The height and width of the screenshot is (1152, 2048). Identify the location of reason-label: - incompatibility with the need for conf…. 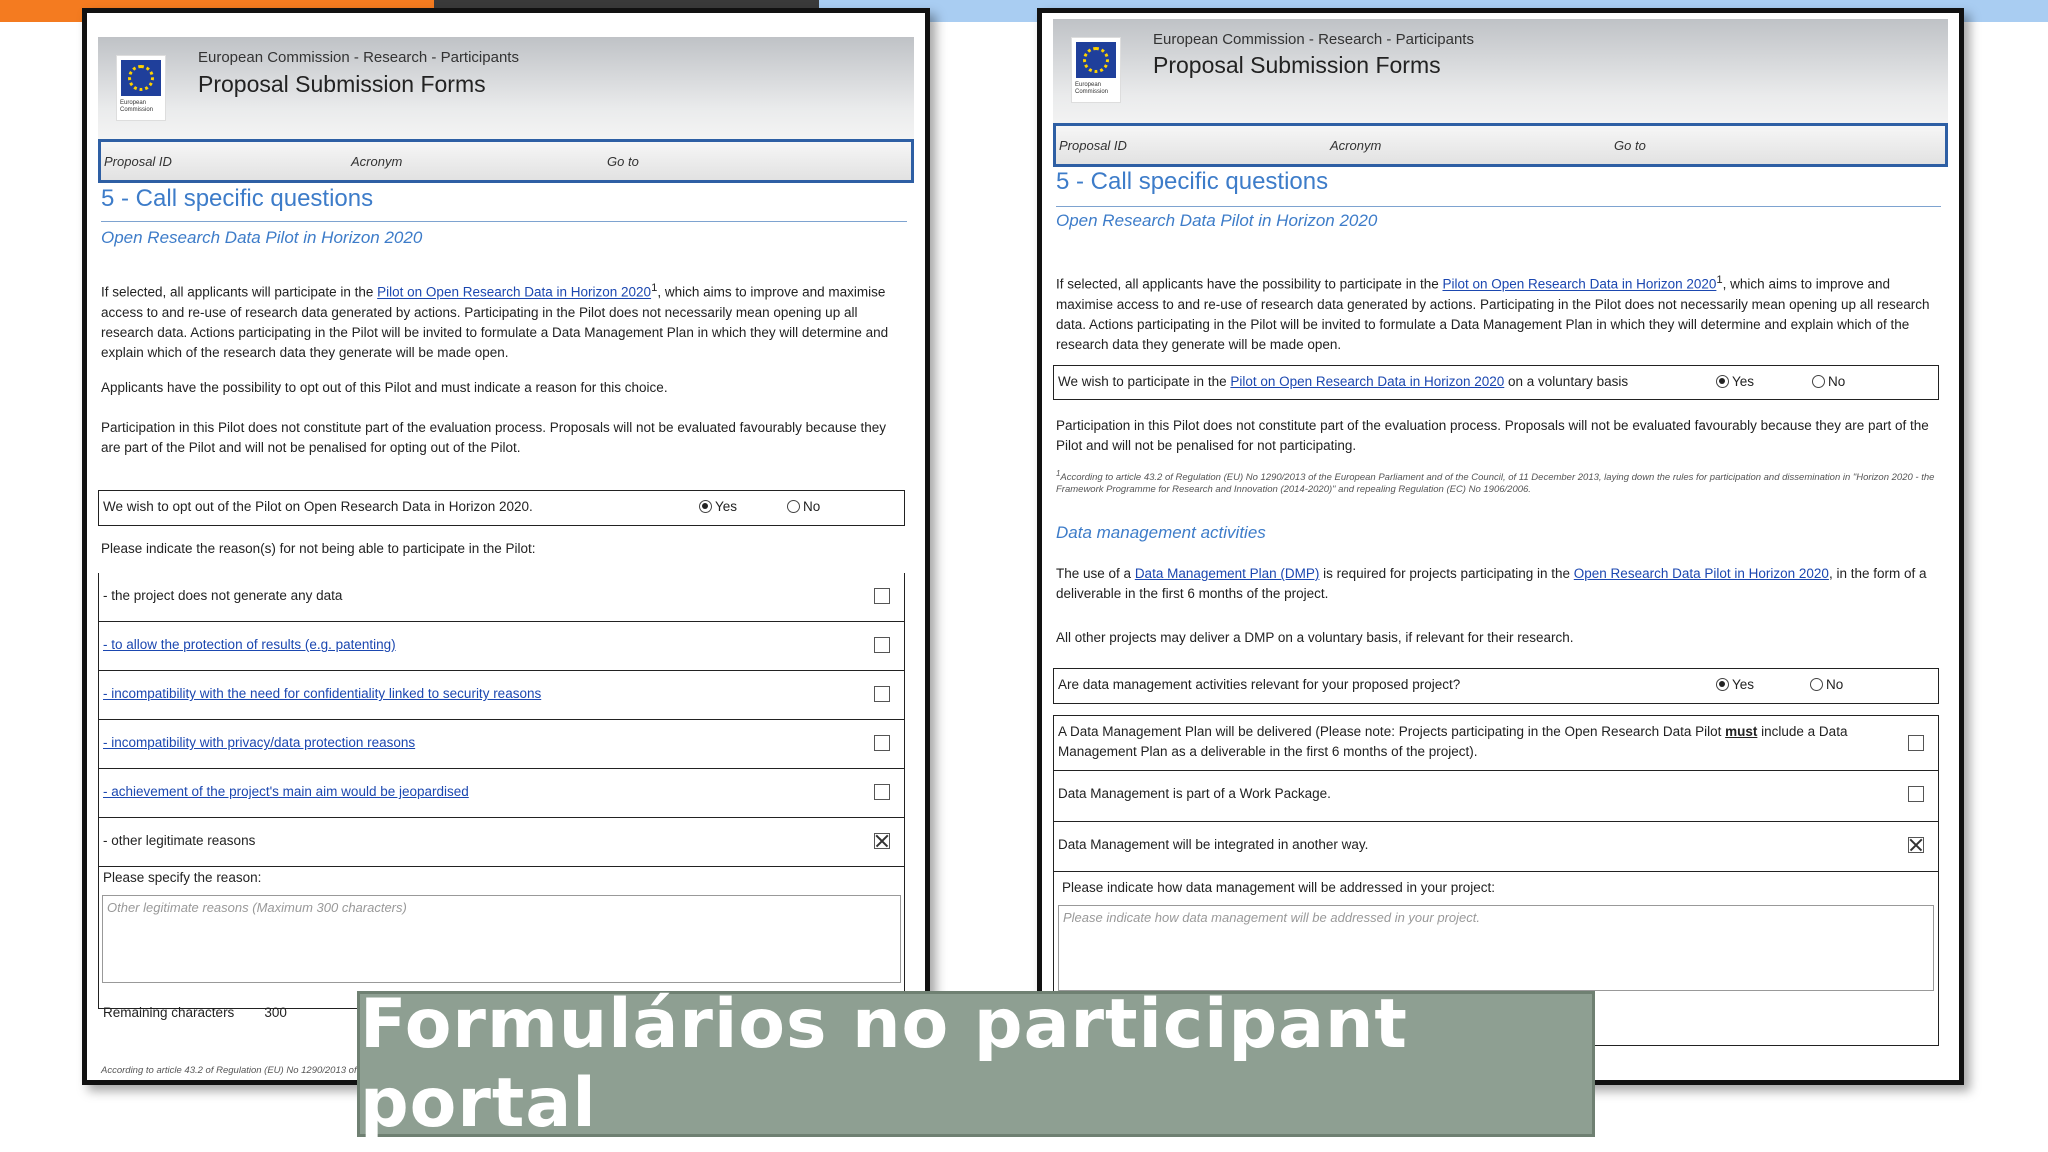
(322, 693).